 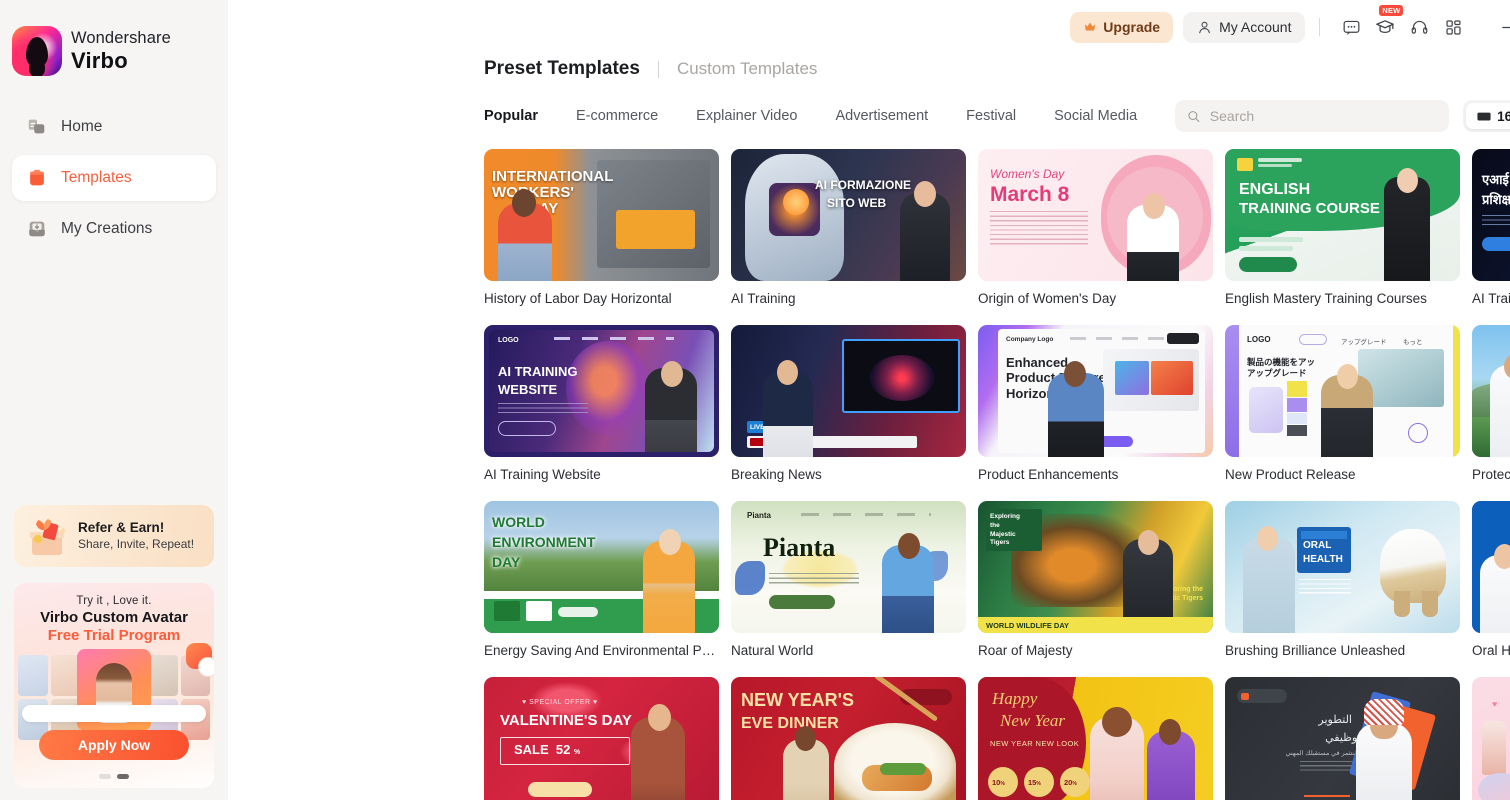 What do you see at coordinates (114, 38) in the screenshot?
I see `brand-logo-wordmark: Wondershare Virbo` at bounding box center [114, 38].